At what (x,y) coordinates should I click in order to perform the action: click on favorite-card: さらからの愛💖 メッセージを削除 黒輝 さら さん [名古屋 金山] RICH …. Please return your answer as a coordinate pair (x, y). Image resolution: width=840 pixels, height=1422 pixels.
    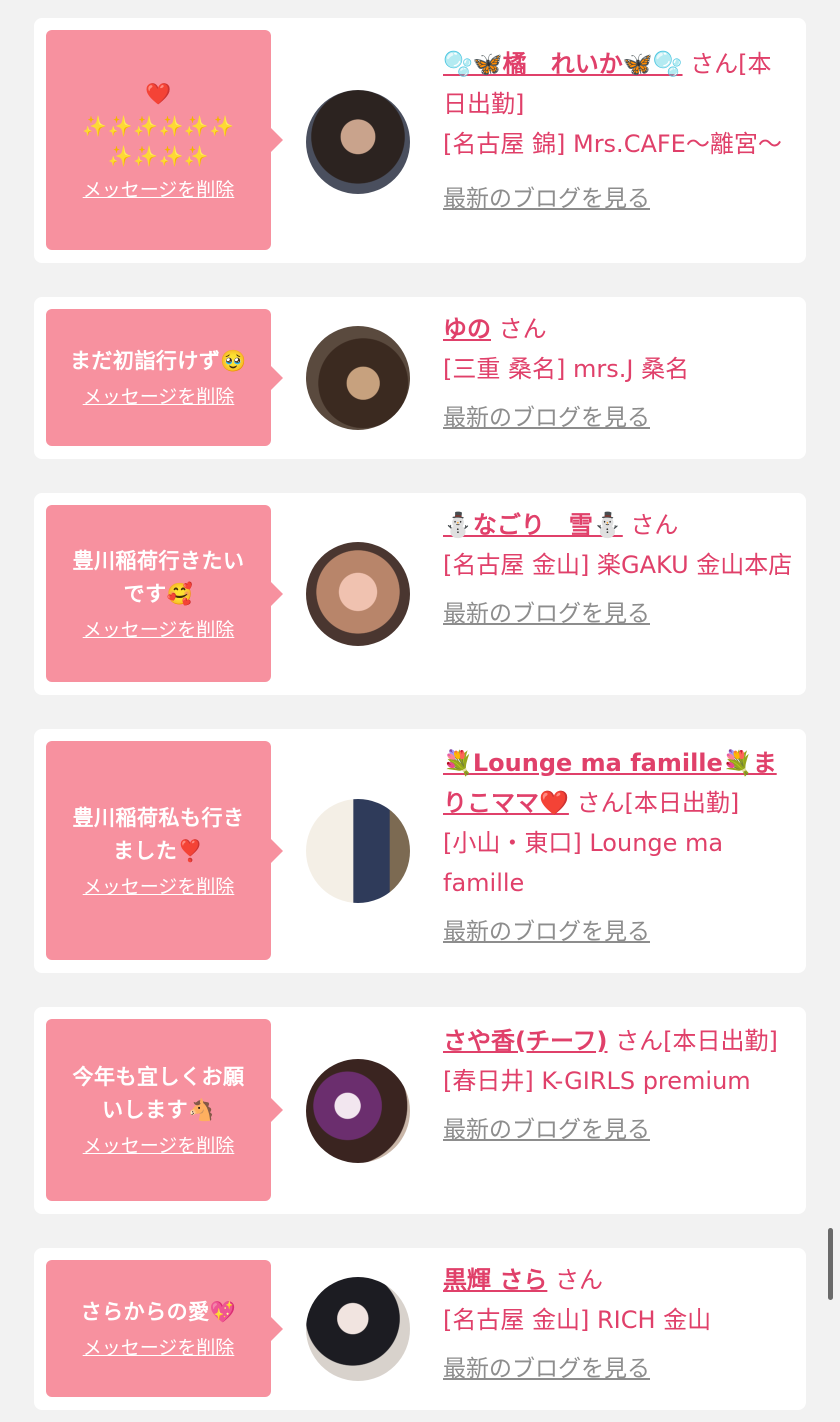
    Looking at the image, I should click on (420, 1329).